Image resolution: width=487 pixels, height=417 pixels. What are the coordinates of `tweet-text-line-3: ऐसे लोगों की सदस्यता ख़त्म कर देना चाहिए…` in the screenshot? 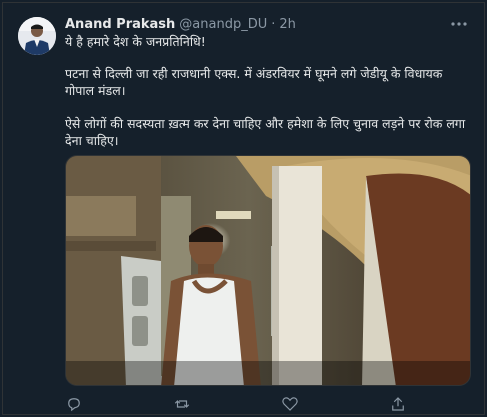 It's located at (265, 132).